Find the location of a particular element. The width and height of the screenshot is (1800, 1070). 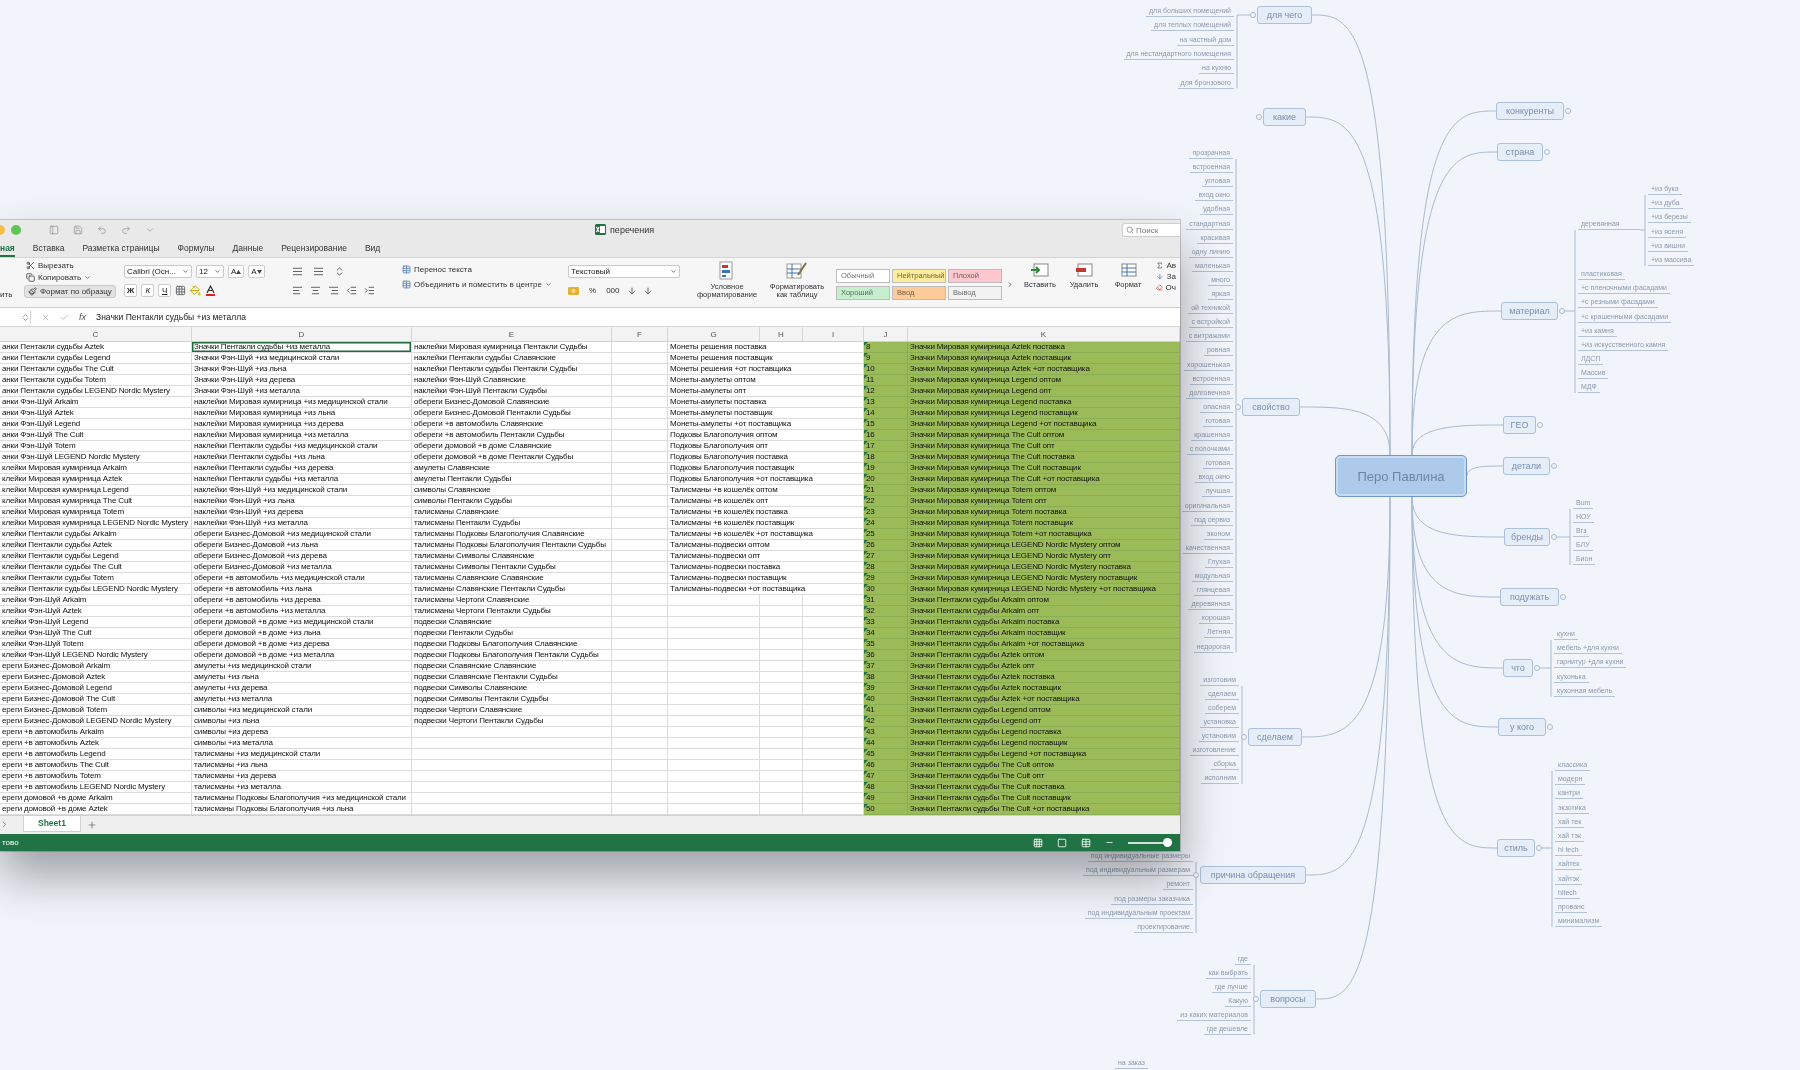

central-topic: Перо Павлина is located at coordinates (1401, 476).